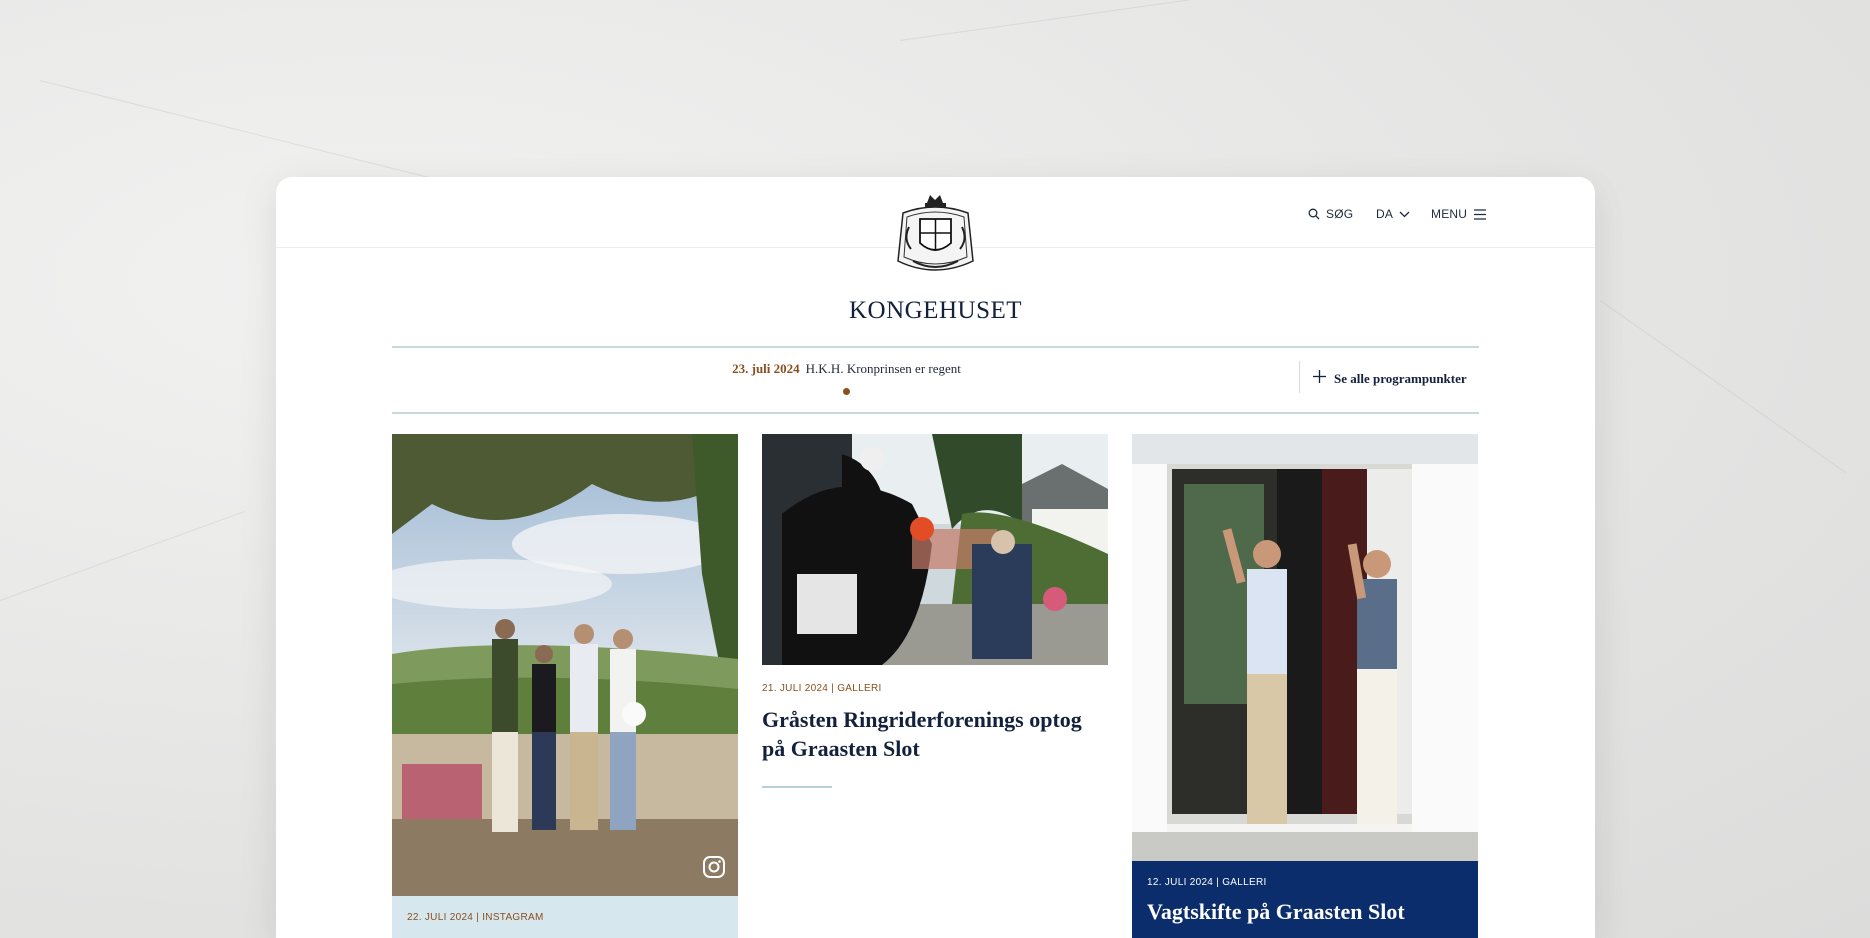 This screenshot has height=938, width=1870. What do you see at coordinates (883, 368) in the screenshot?
I see `program-text: H.K.H. Kronprinsen er regent` at bounding box center [883, 368].